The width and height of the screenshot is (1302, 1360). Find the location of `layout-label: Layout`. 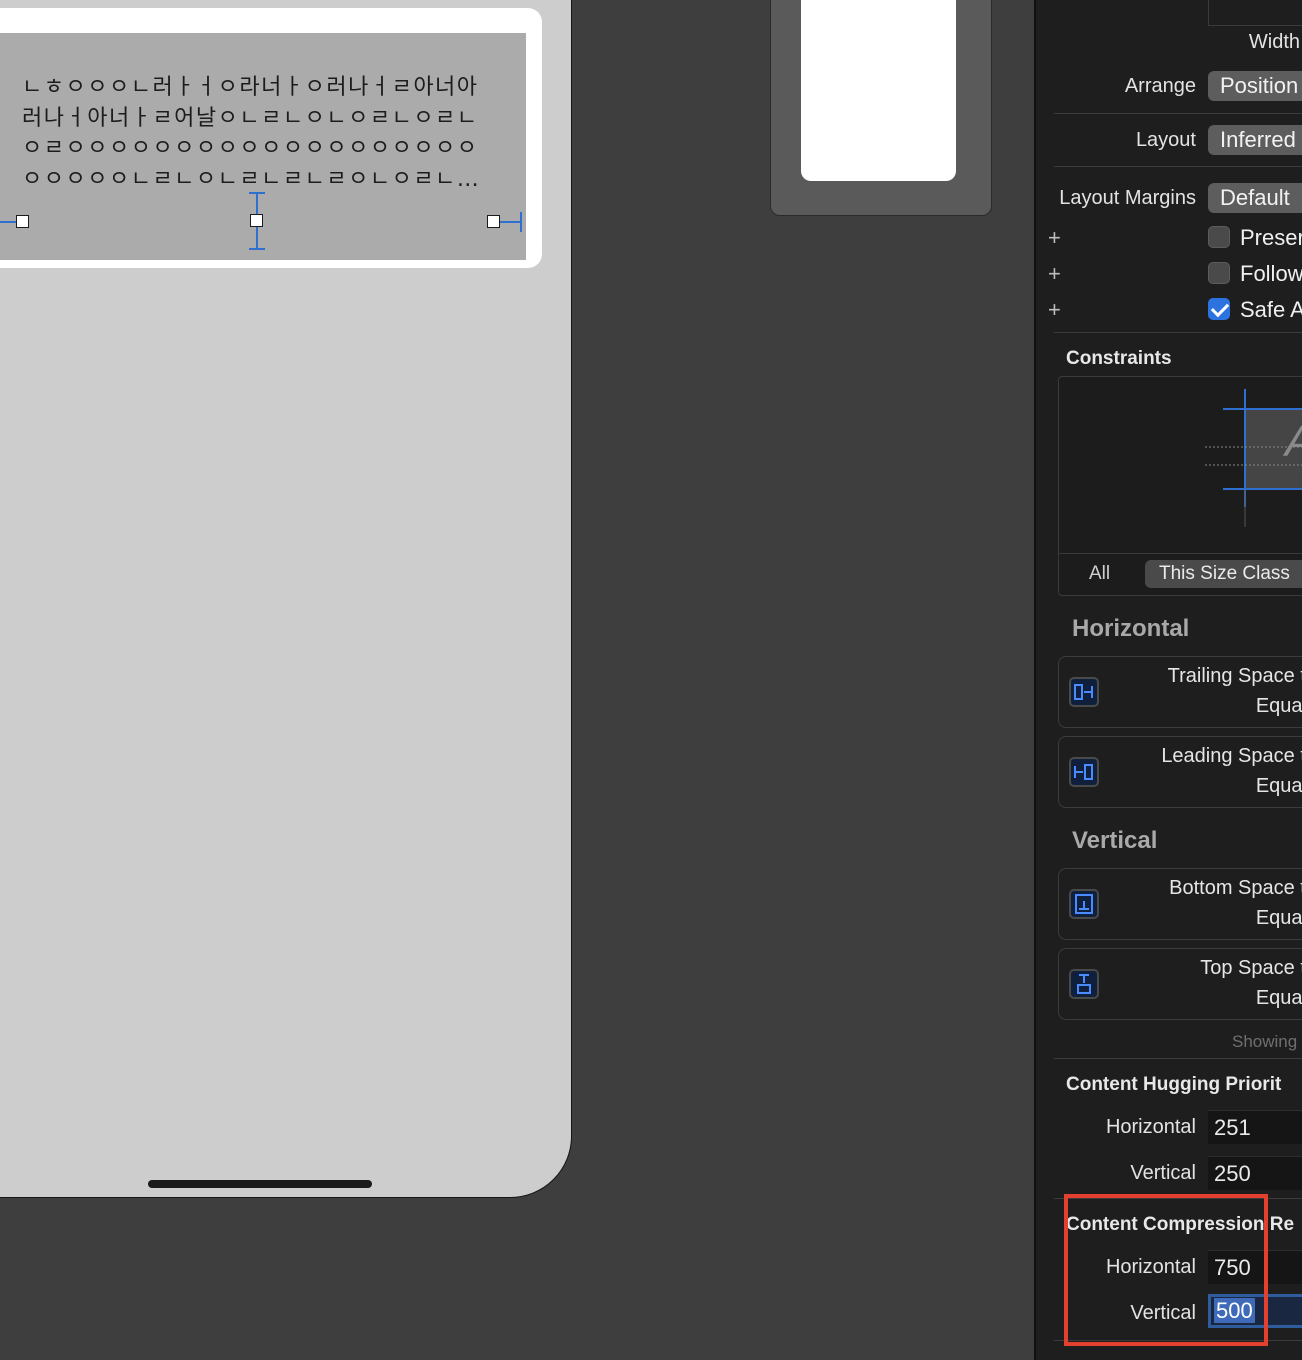

layout-label: Layout is located at coordinates (1165, 140).